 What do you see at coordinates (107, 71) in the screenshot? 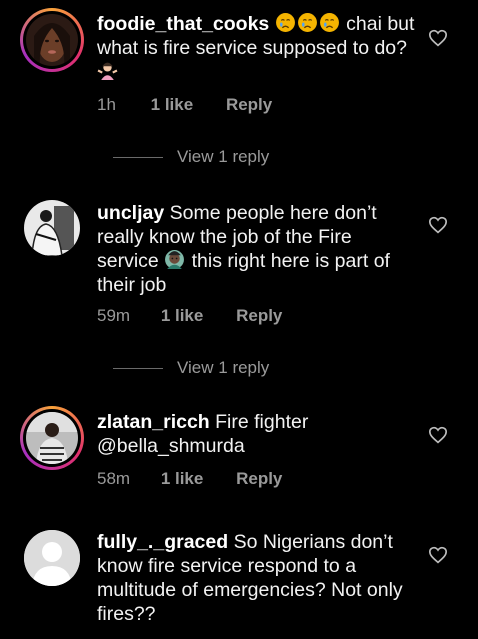
I see `woman-shrugging-icon` at bounding box center [107, 71].